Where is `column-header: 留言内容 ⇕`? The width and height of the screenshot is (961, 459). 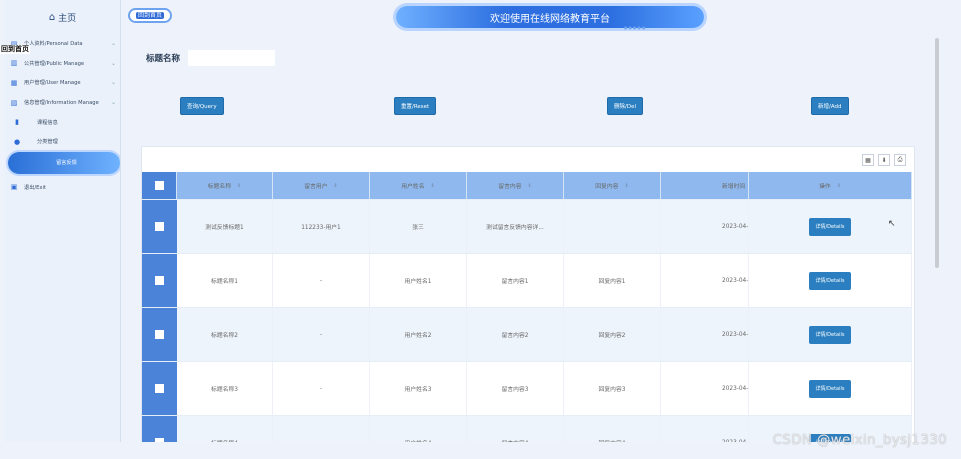
column-header: 留言内容 ⇕ is located at coordinates (515, 185).